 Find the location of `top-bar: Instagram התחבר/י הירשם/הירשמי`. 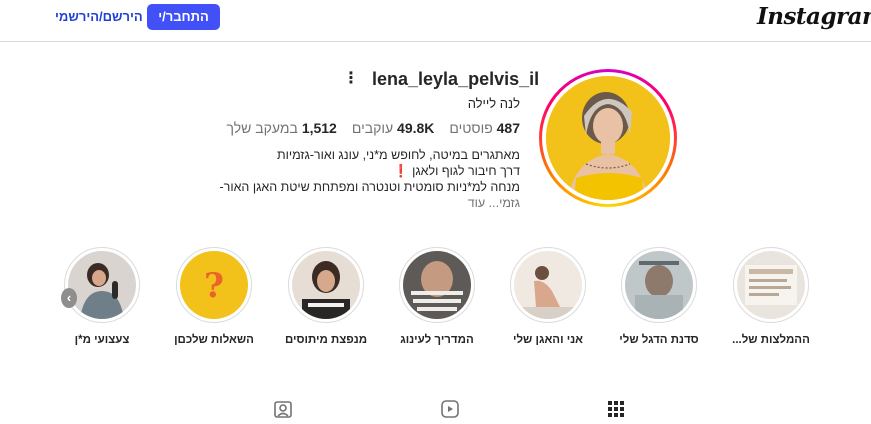

top-bar: Instagram התחבר/י הירשם/הירשמי is located at coordinates (435, 21).